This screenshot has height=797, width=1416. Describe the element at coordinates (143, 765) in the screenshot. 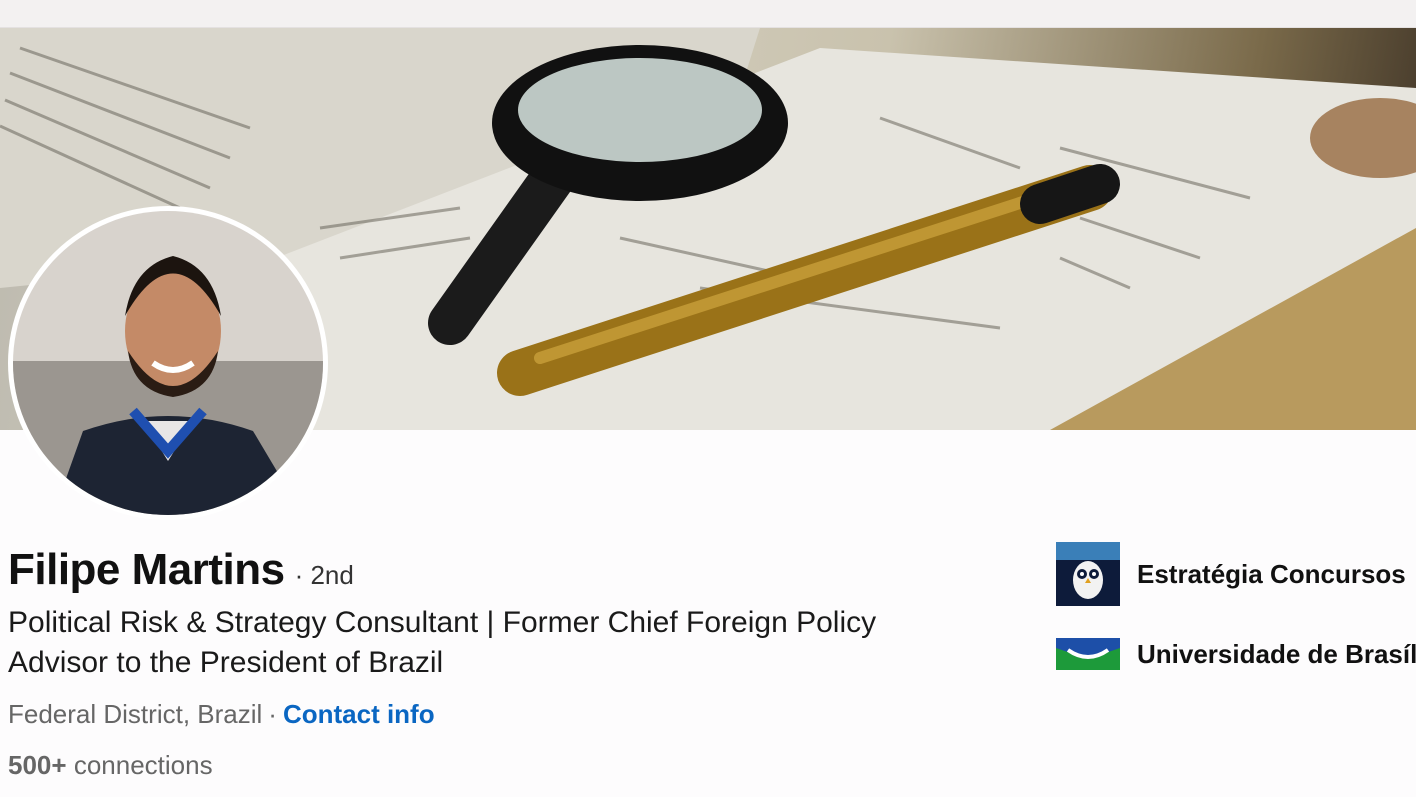

I see `connections-label: connections` at that location.